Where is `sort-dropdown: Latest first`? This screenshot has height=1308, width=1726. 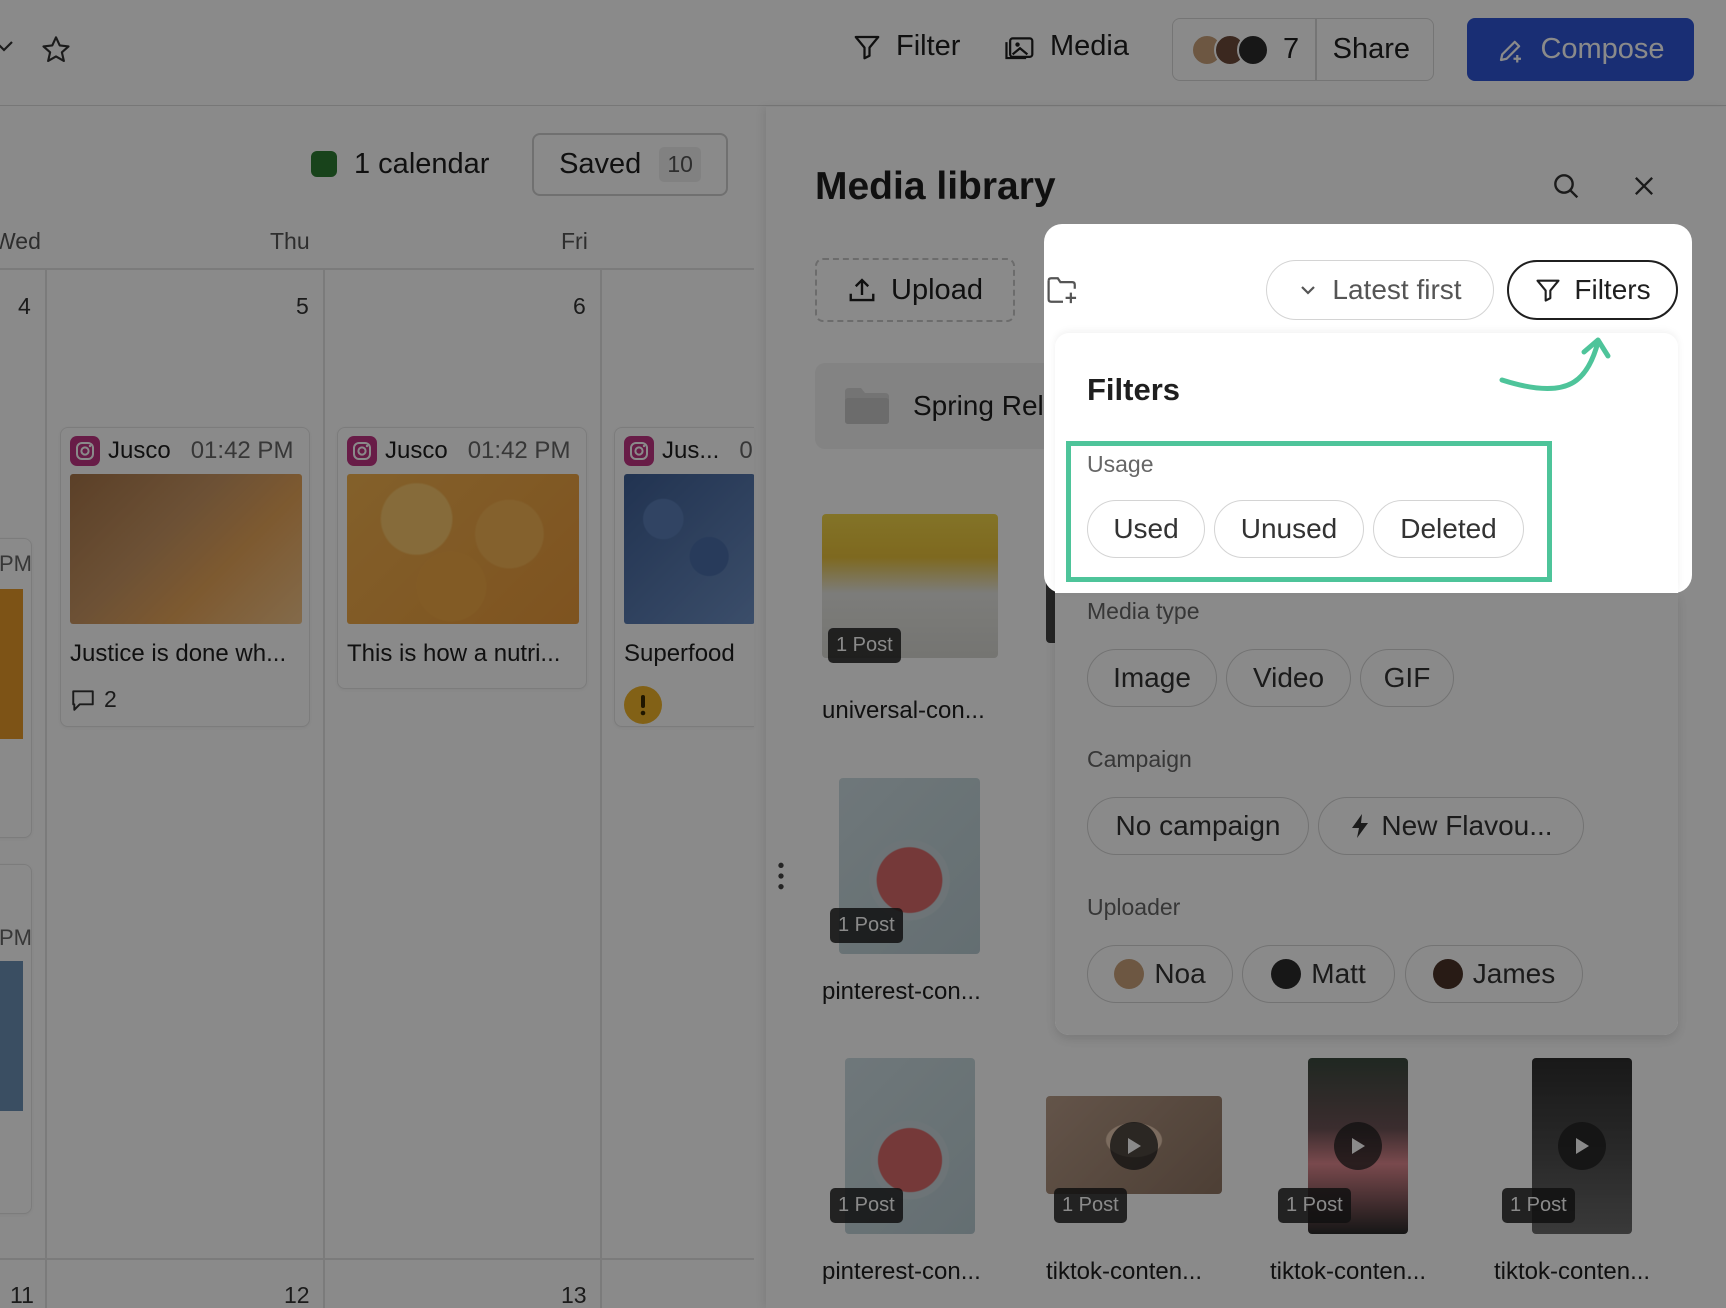 sort-dropdown: Latest first is located at coordinates (1380, 290).